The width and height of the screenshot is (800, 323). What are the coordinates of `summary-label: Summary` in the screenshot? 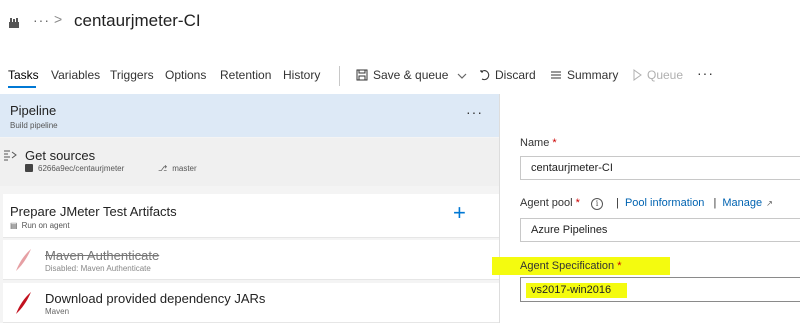 It's located at (593, 75).